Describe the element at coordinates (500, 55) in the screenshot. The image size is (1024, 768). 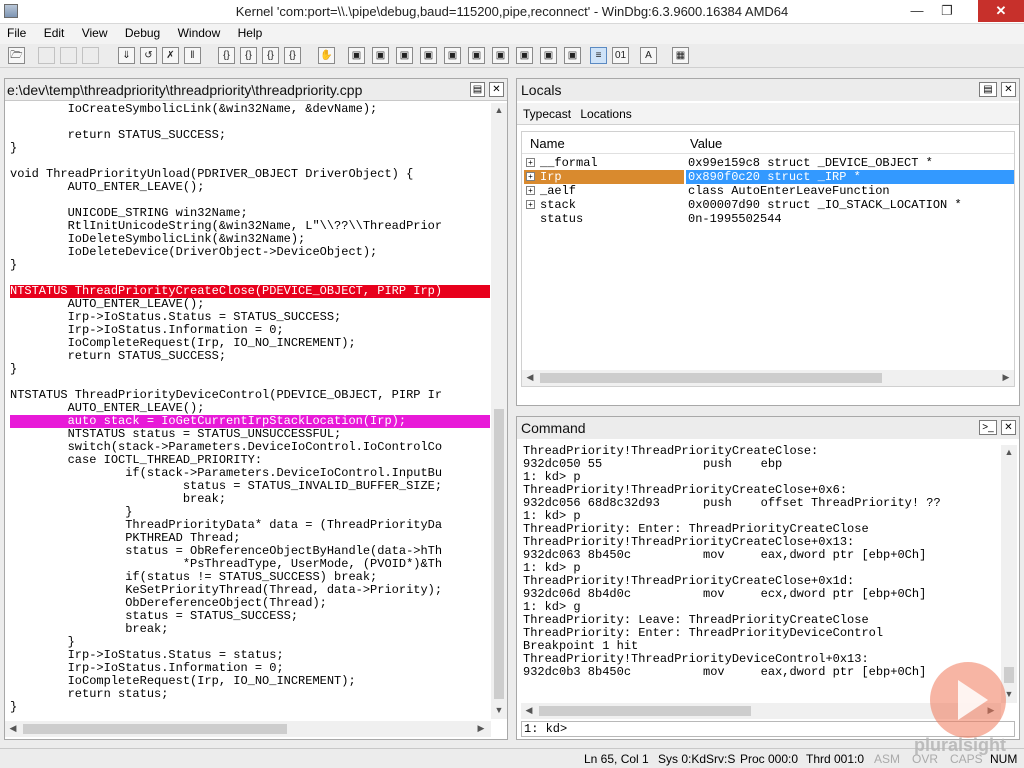
I see `disassembly-window-icon: ▣` at that location.